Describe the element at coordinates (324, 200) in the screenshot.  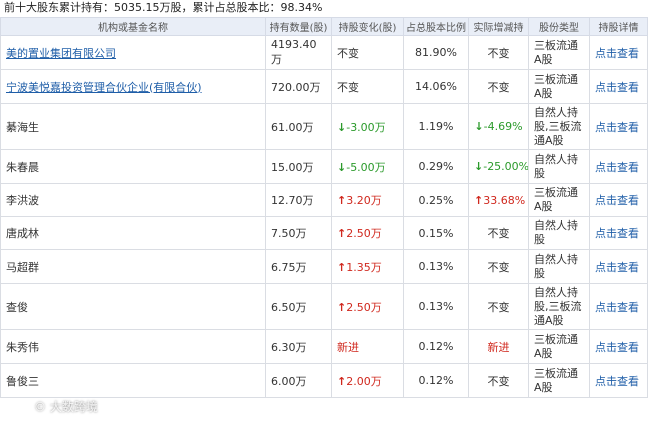
I see `table-row: 李洪波 12.70万 ↑3.20万 0.25% ↑33.68% 三板流通A股 点击查看` at that location.